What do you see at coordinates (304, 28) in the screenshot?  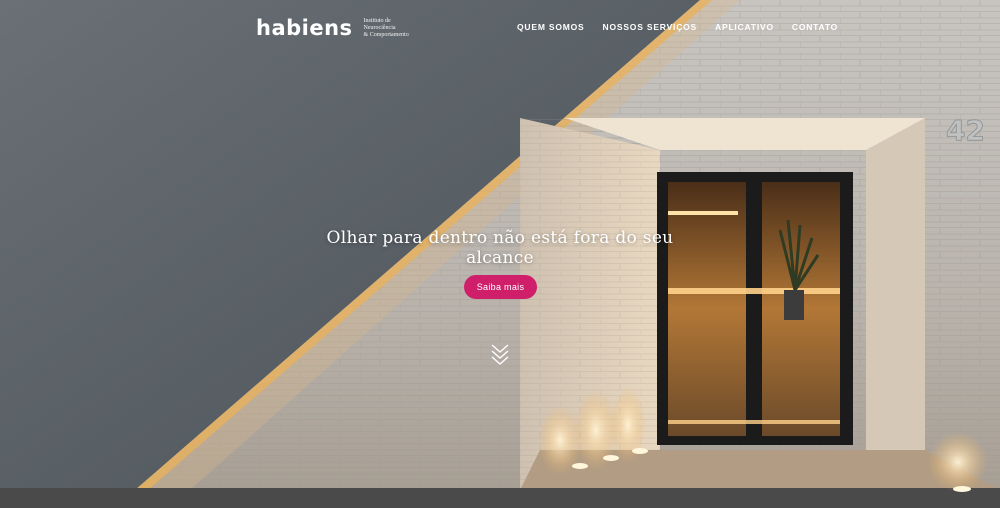 I see `logo-wordmark: habiens` at bounding box center [304, 28].